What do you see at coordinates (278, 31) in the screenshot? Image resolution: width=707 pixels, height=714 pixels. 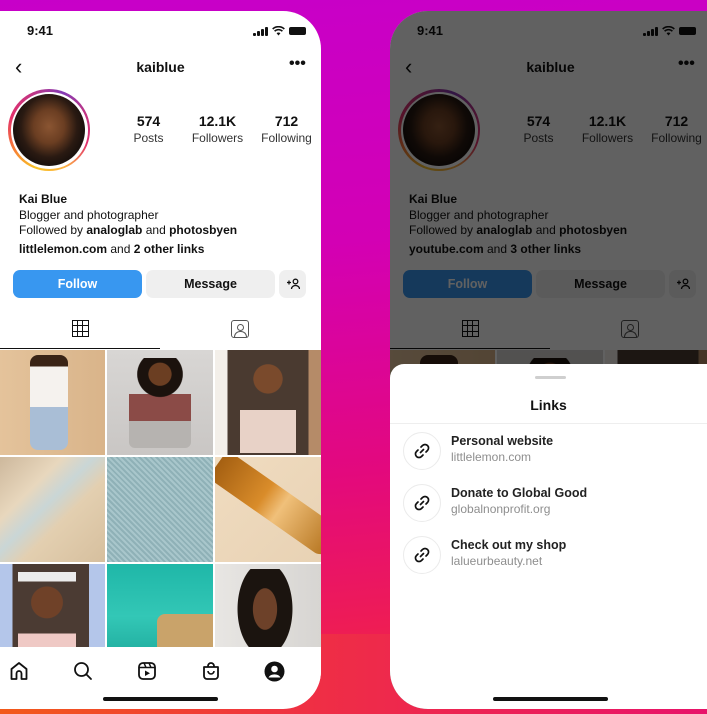 I see `wifi-icon` at bounding box center [278, 31].